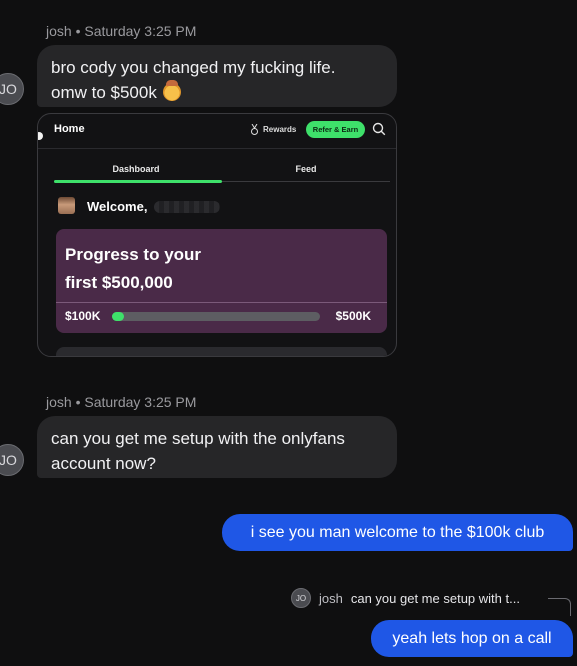 Image resolution: width=577 pixels, height=666 pixels. What do you see at coordinates (353, 316) in the screenshot?
I see `progress-end-label: $500K` at bounding box center [353, 316].